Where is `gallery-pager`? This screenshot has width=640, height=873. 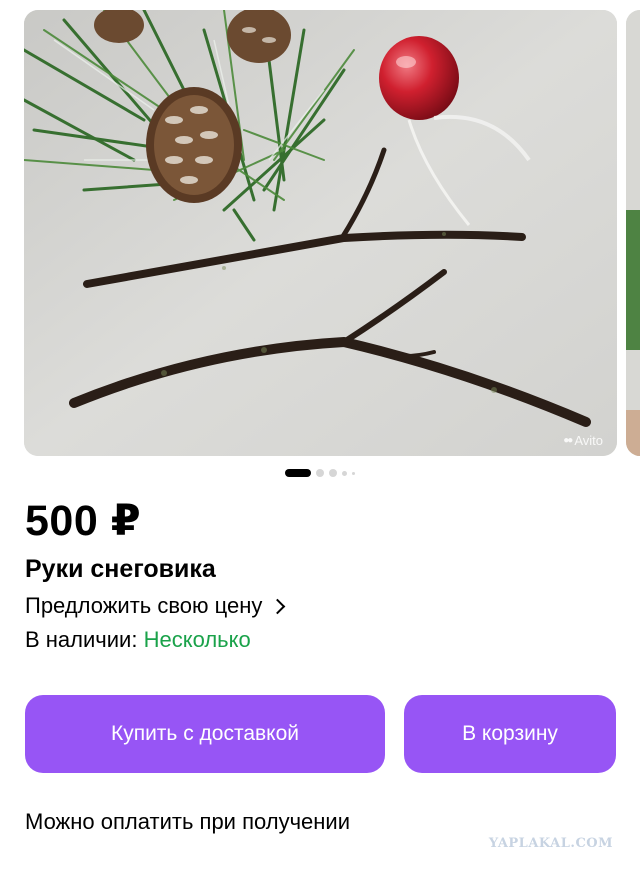 gallery-pager is located at coordinates (320, 473).